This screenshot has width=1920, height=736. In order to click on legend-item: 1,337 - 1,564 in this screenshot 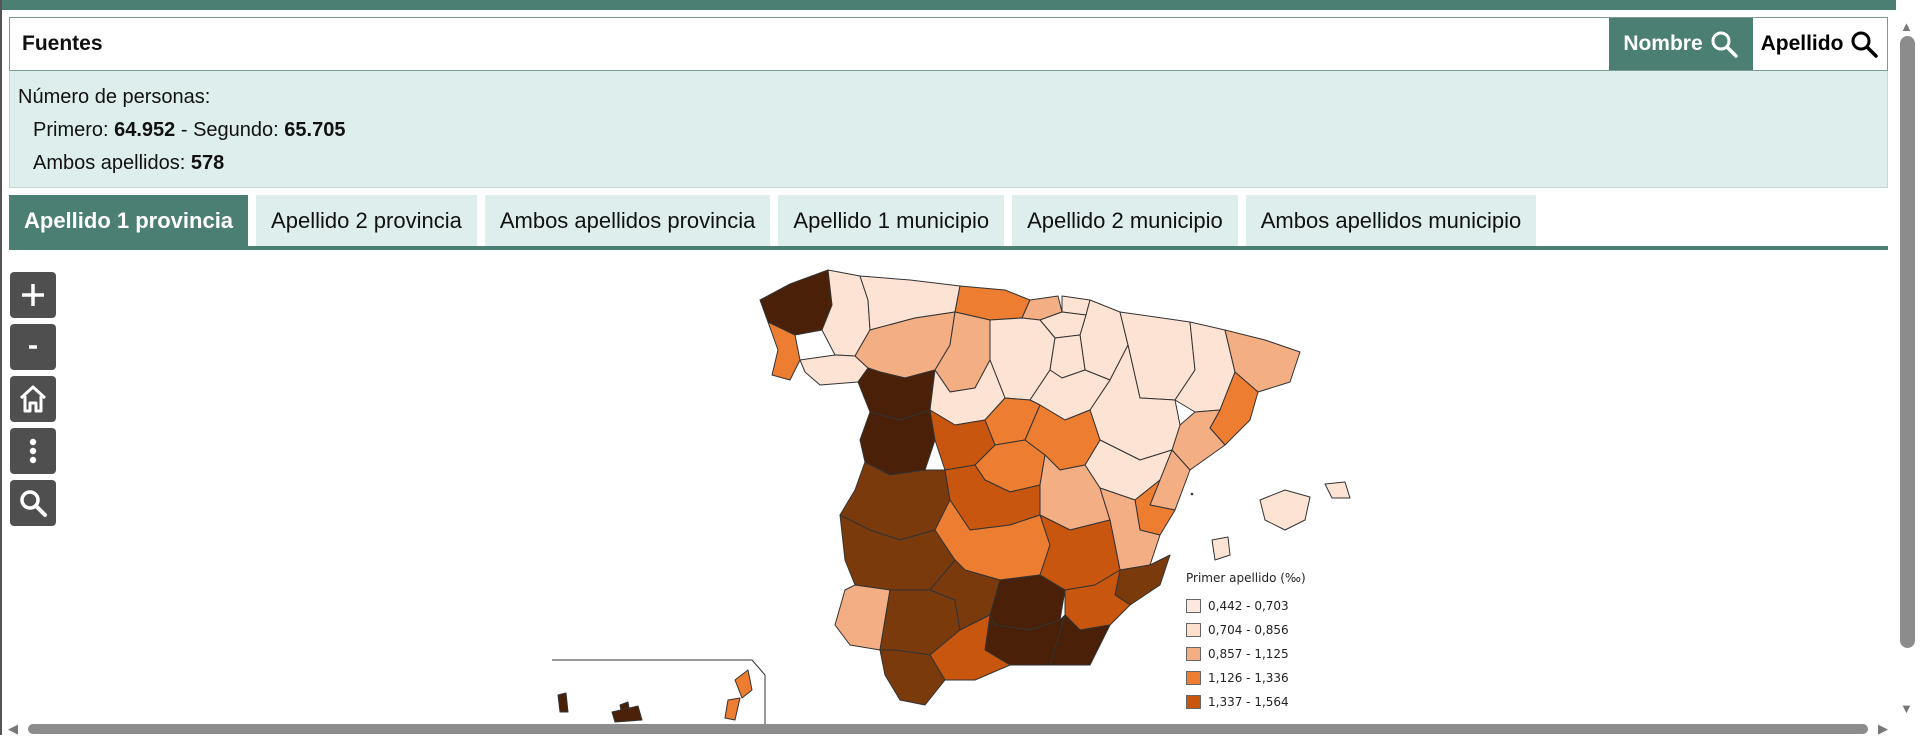, I will do `click(1246, 702)`.